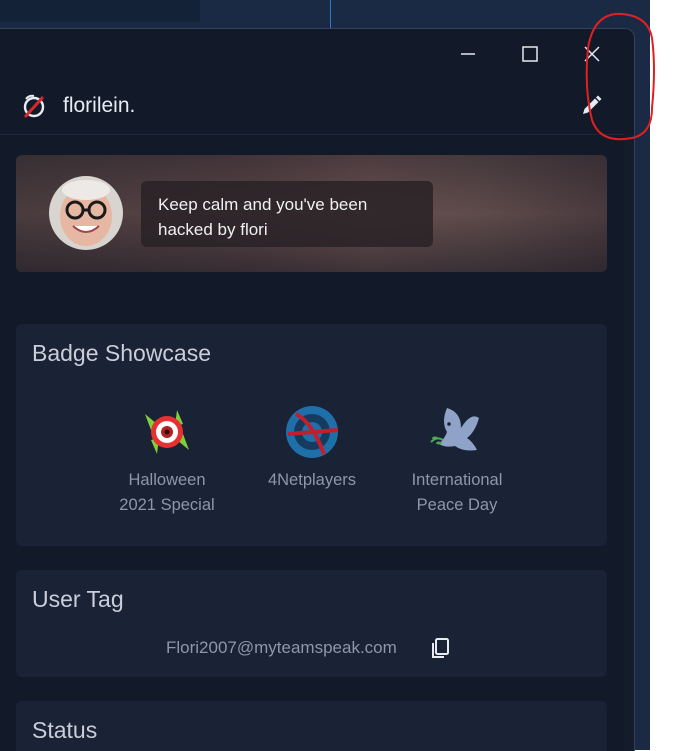 The width and height of the screenshot is (682, 751). Describe the element at coordinates (311, 726) in the screenshot. I see `status-card: Status` at that location.